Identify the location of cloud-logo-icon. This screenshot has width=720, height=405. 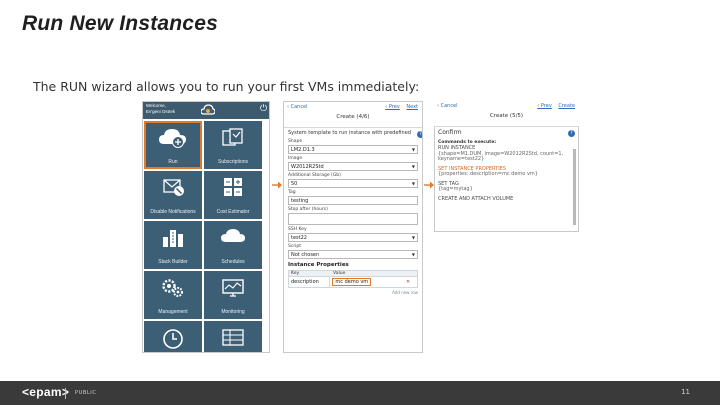
(208, 109).